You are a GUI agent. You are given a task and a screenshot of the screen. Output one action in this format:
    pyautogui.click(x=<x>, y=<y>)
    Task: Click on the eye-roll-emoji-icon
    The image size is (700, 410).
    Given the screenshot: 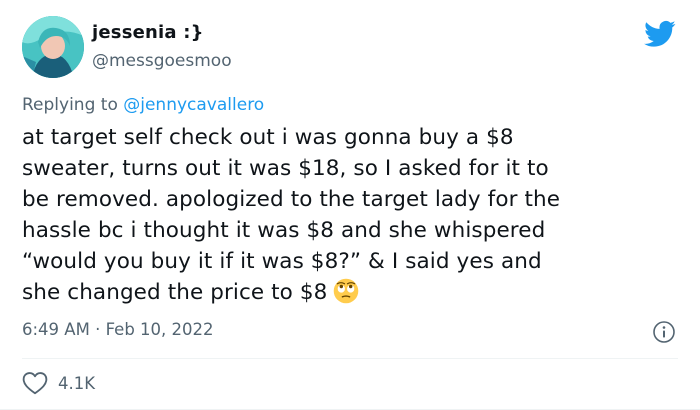 What is the action you would take?
    pyautogui.click(x=346, y=291)
    